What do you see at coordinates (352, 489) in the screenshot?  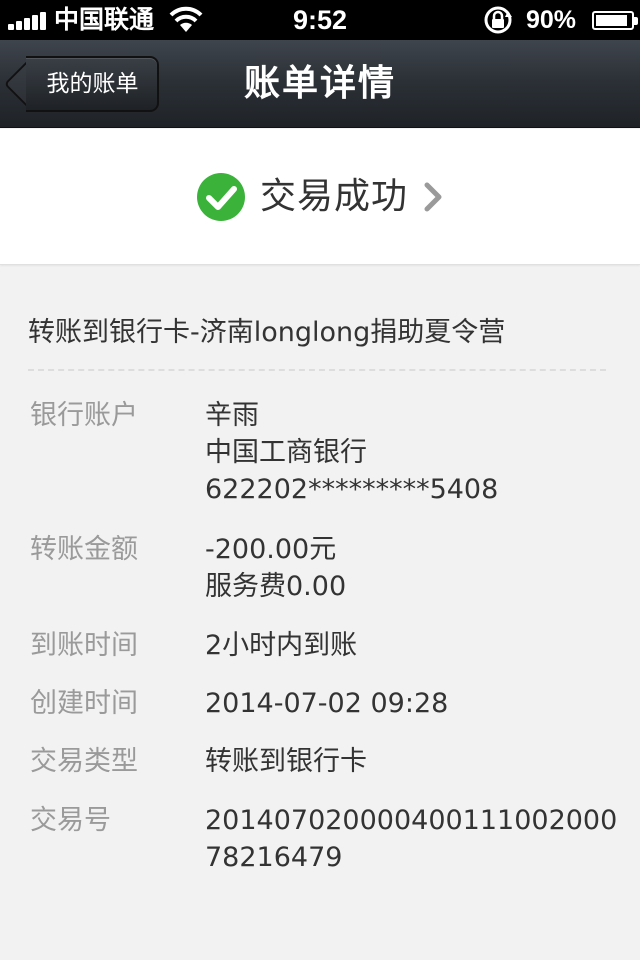 I see `card-number: 622202*********5408` at bounding box center [352, 489].